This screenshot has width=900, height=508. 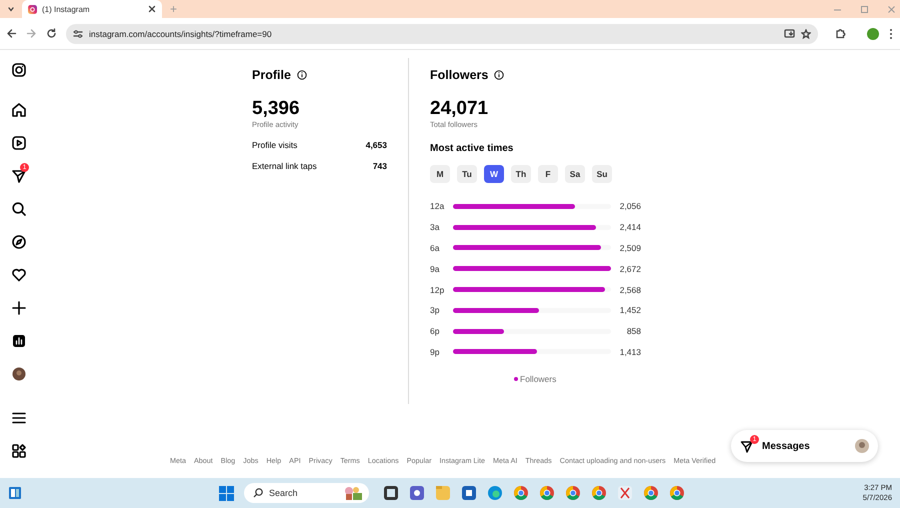 I want to click on install-app-icon, so click(x=789, y=33).